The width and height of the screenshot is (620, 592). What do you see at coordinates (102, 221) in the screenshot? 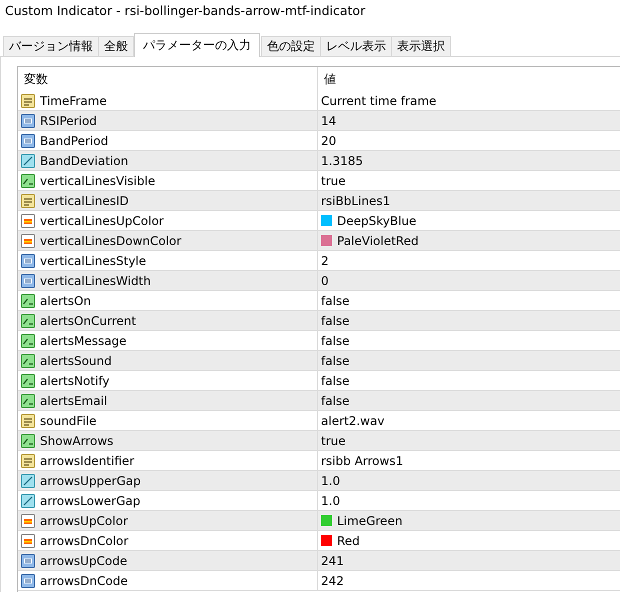
I see `parameter-name: verticalLinesUpColor` at bounding box center [102, 221].